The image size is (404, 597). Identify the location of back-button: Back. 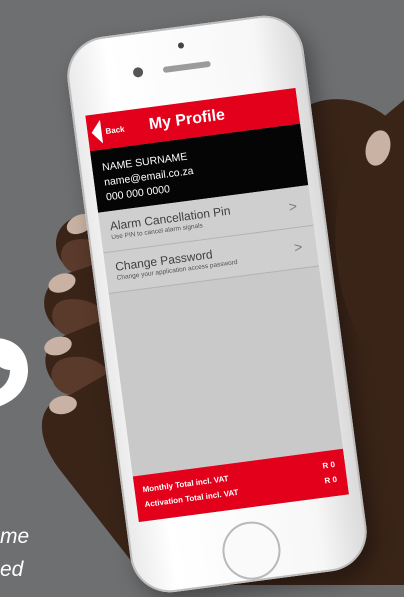
(108, 131).